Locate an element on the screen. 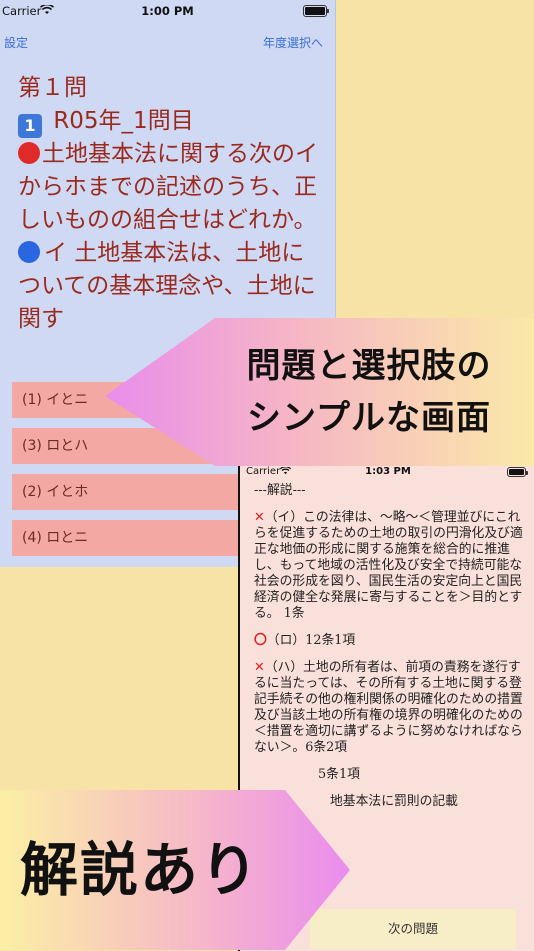 Image resolution: width=534 pixels, height=951 pixels. explanation-item: 5条1項 is located at coordinates (339, 774).